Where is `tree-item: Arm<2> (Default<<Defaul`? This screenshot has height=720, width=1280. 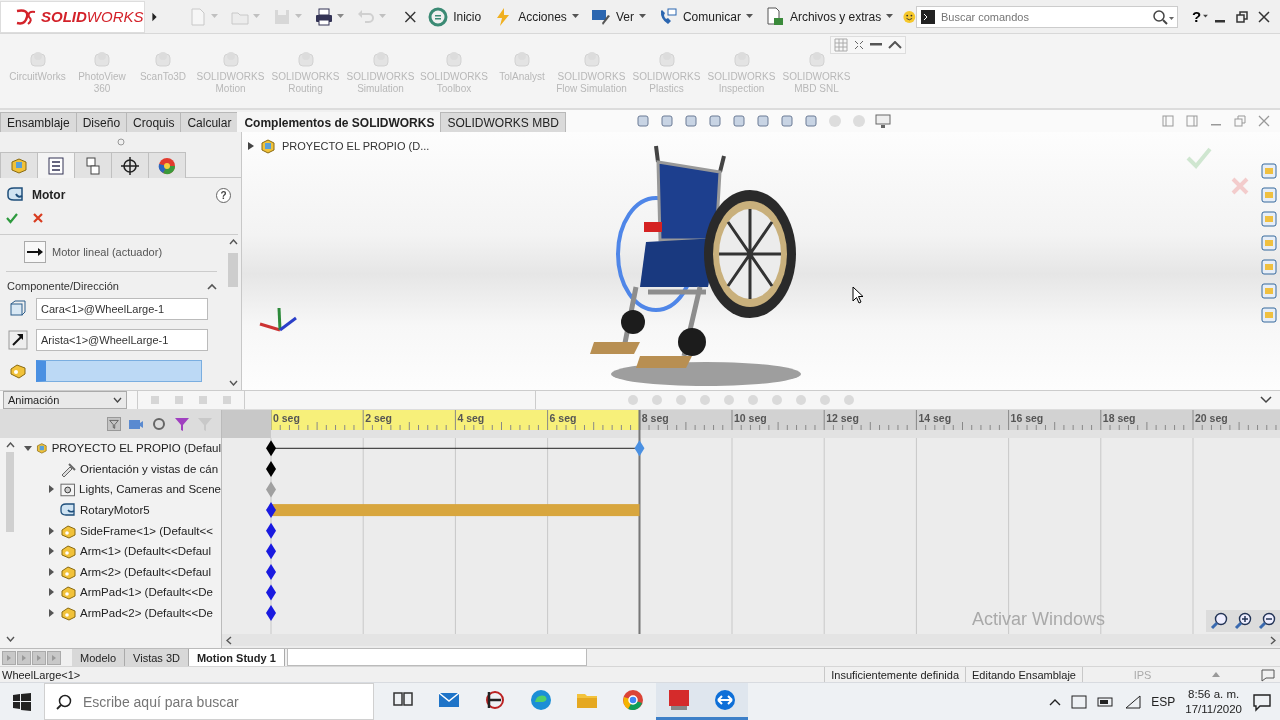 tree-item: Arm<2> (Default<<Defaul is located at coordinates (146, 571).